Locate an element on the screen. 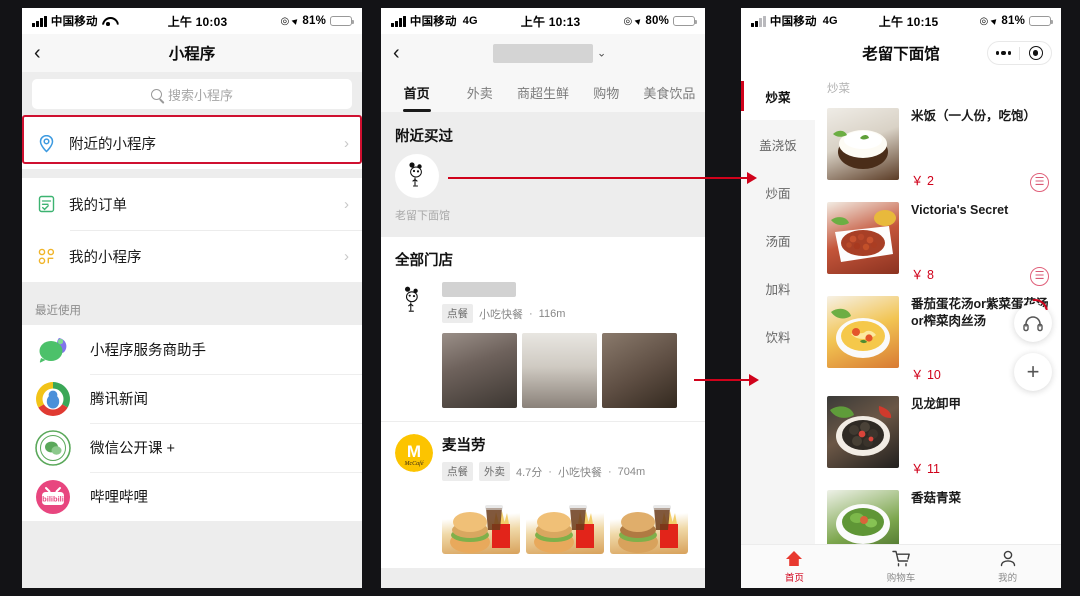 The image size is (1080, 596). list-item-label: 微信公开课 + is located at coordinates (132, 449).